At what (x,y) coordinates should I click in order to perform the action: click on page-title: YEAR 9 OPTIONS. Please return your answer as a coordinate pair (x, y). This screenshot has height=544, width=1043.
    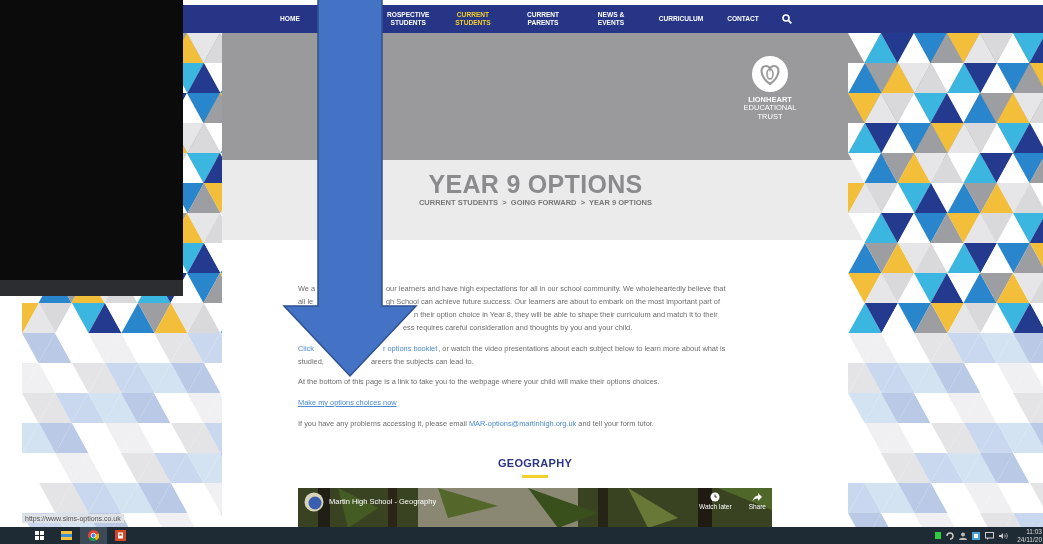
    Looking at the image, I should click on (535, 184).